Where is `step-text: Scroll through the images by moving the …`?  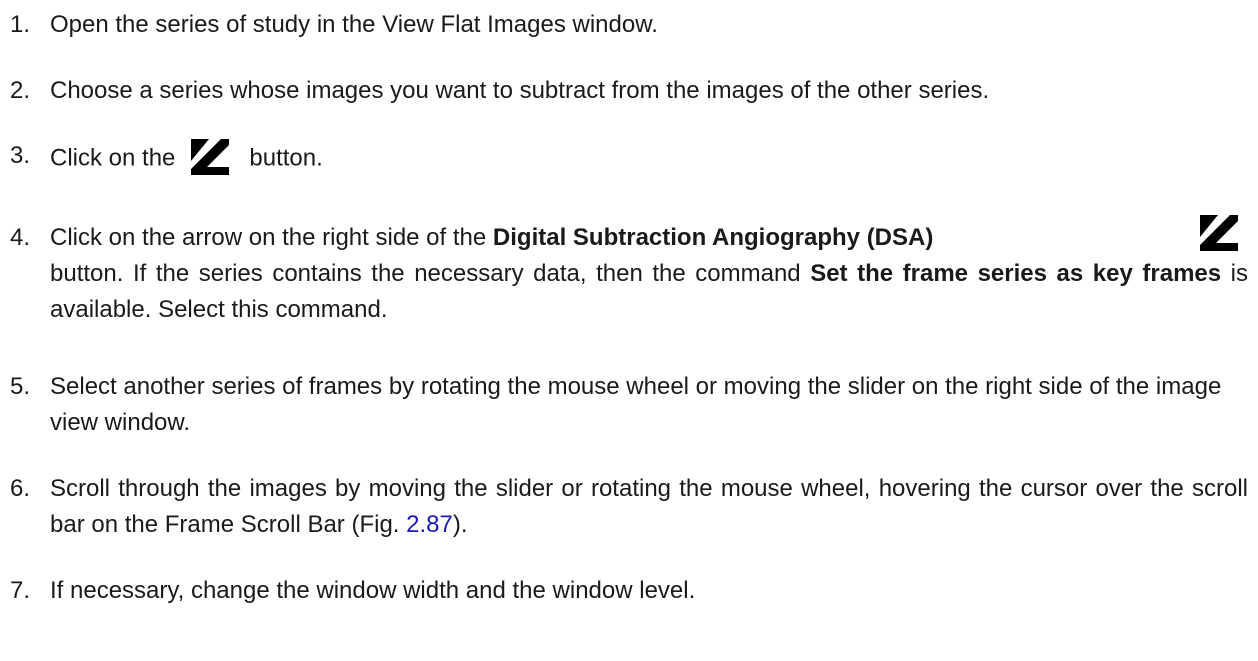 step-text: Scroll through the images by moving the … is located at coordinates (649, 507).